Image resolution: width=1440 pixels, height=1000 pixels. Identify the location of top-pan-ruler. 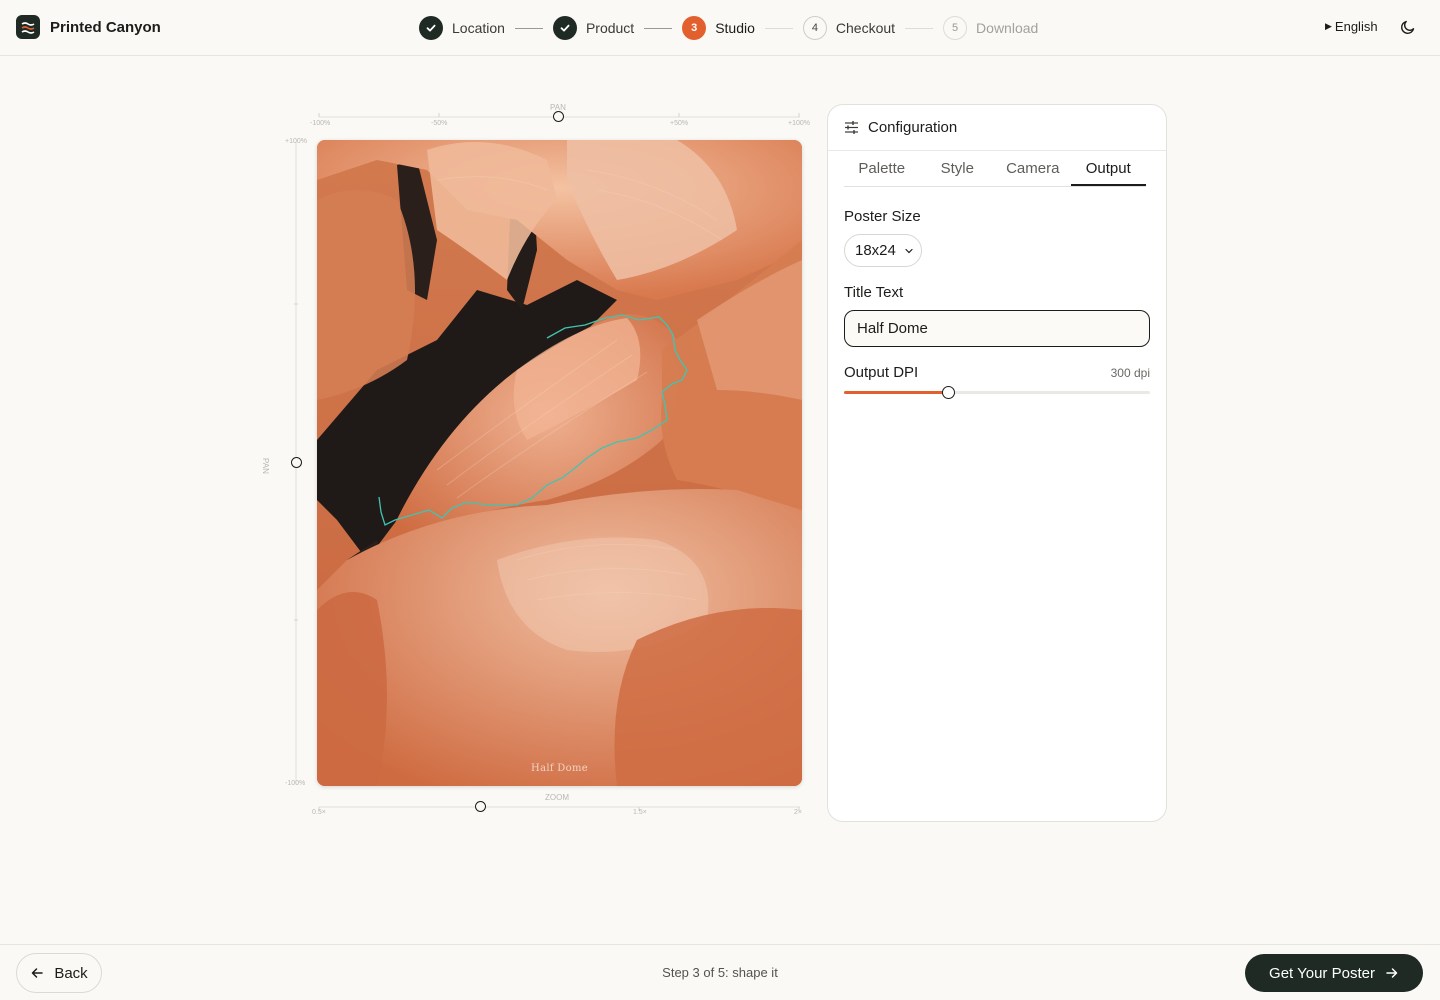
(559, 115).